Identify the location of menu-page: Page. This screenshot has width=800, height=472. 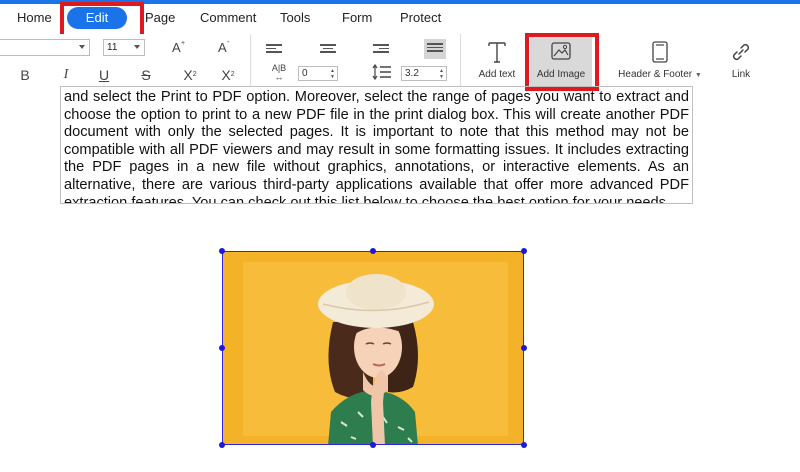
(160, 18).